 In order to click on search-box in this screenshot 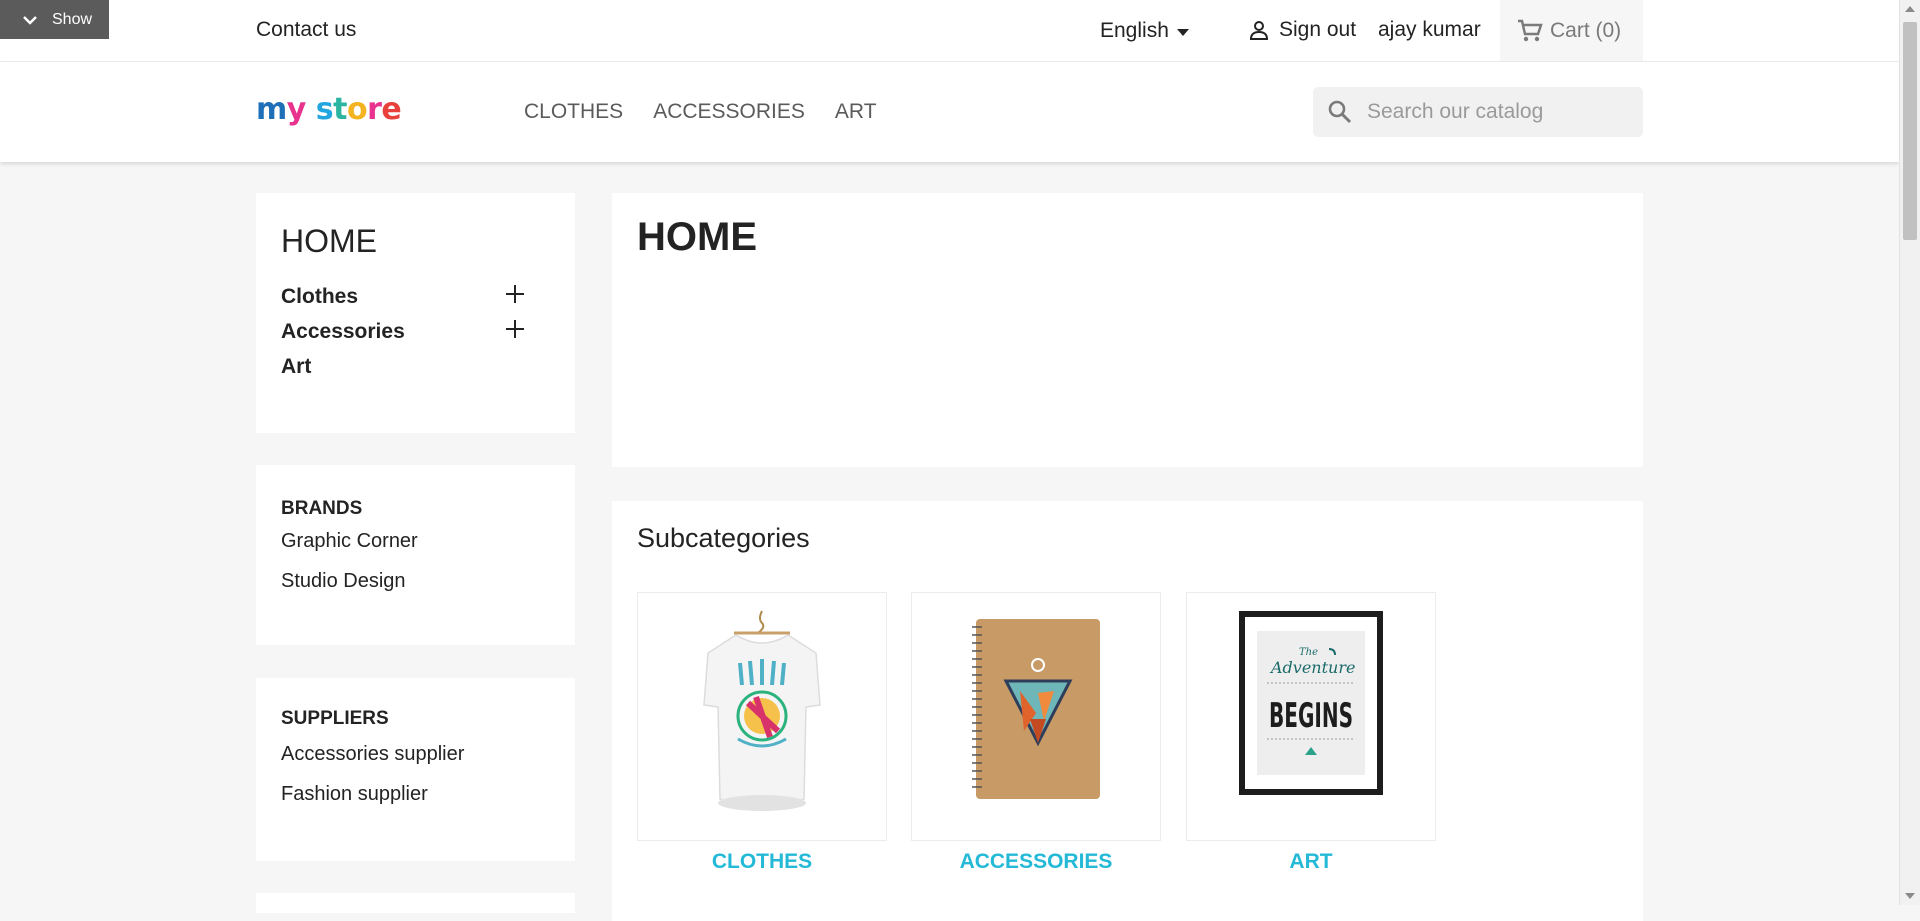, I will do `click(1478, 112)`.